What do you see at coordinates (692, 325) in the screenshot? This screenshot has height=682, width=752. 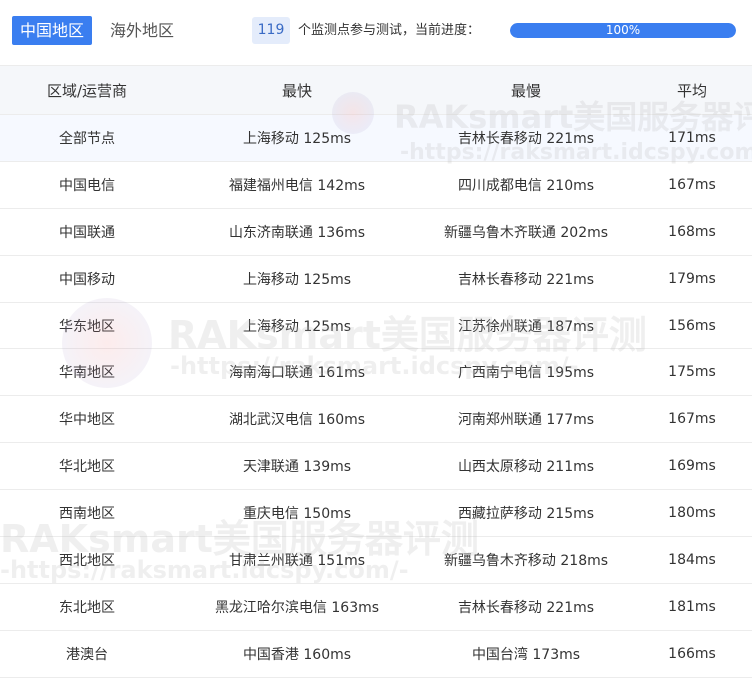 I see `cell-average: 156ms` at bounding box center [692, 325].